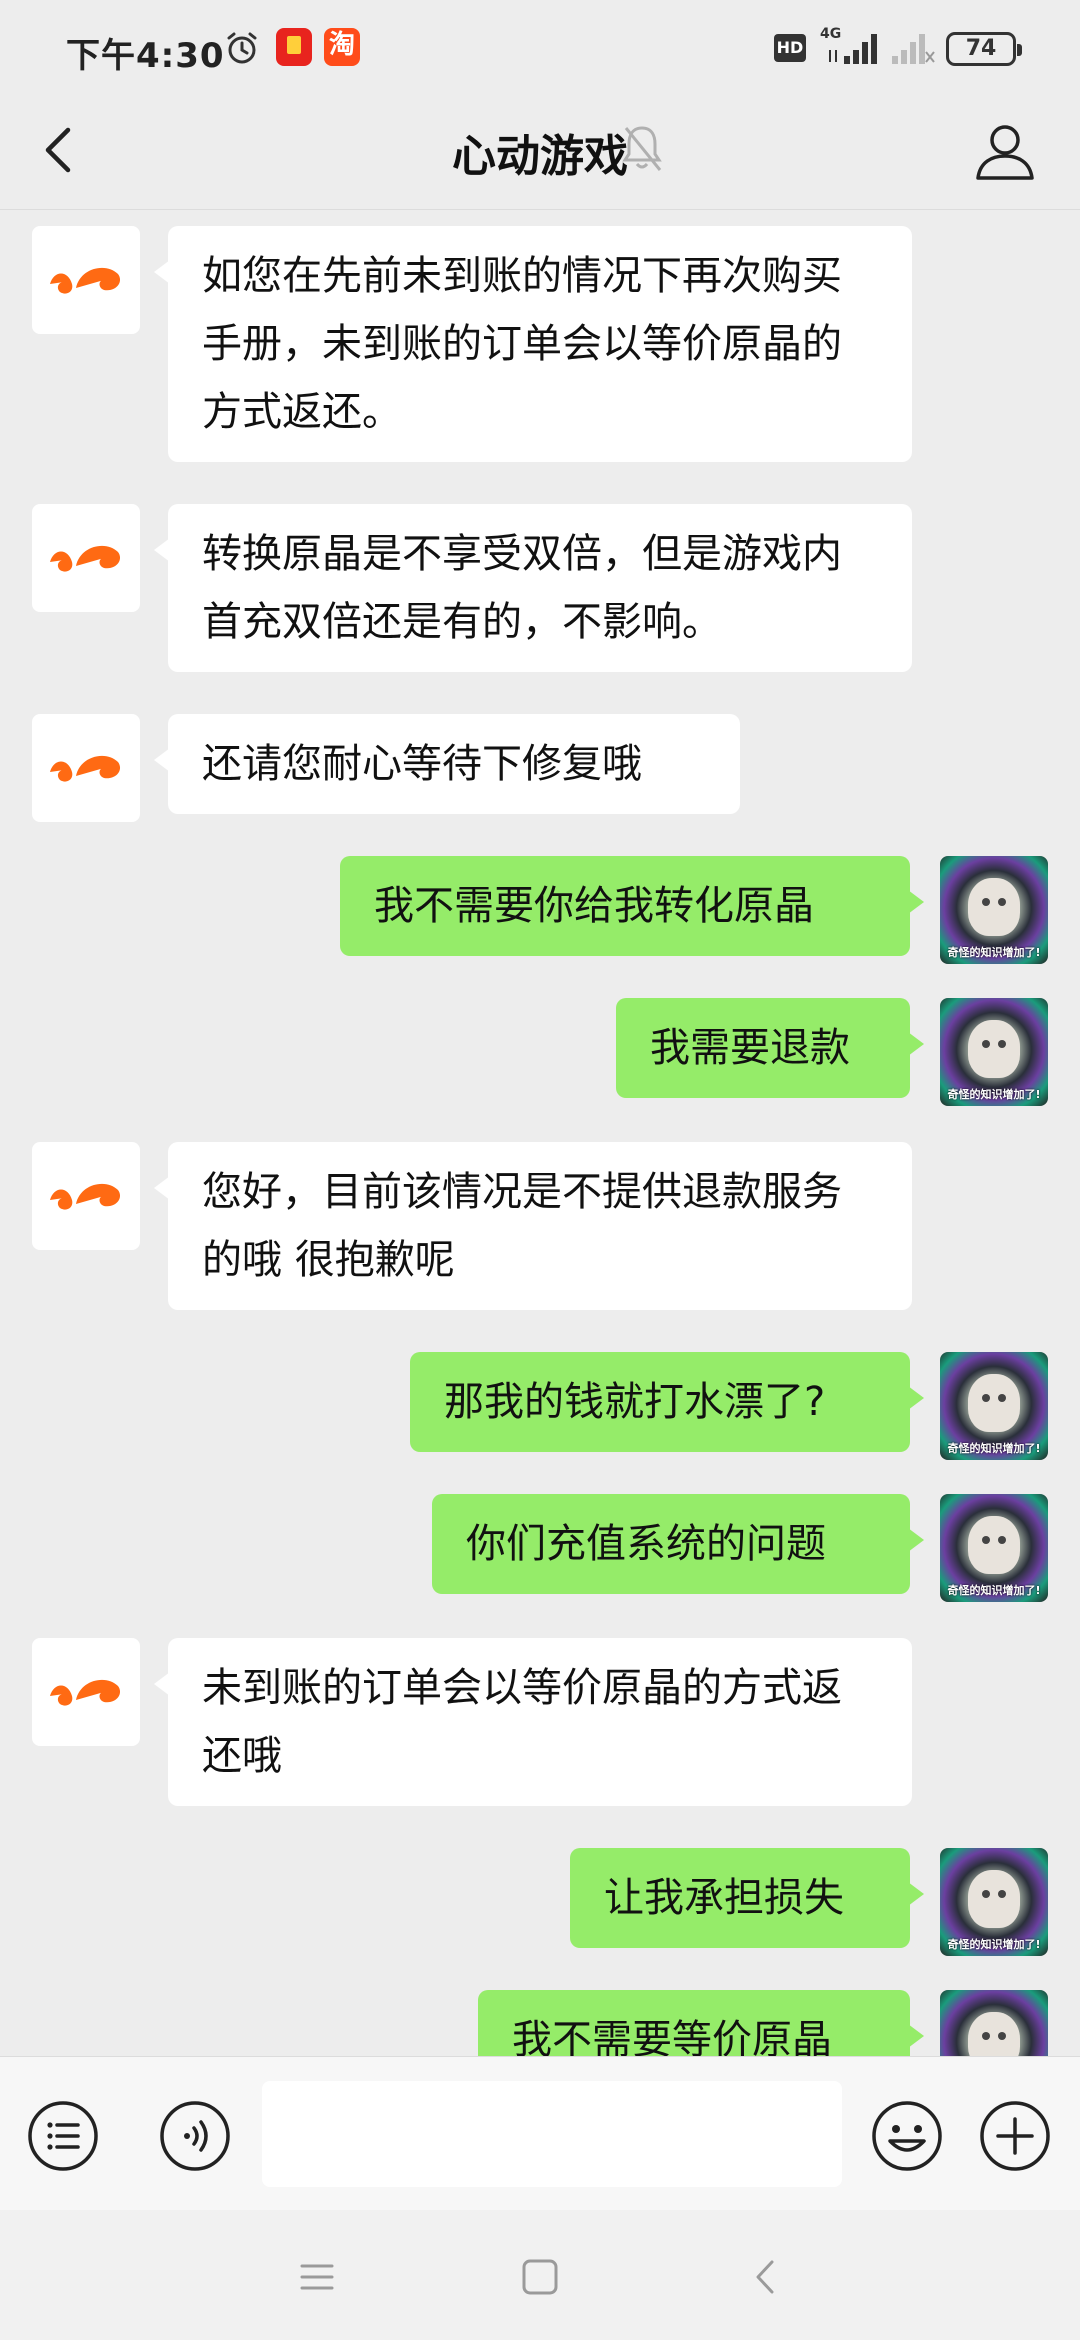  What do you see at coordinates (770, 1048) in the screenshot?
I see `message-bubble-right: 我需要退款` at bounding box center [770, 1048].